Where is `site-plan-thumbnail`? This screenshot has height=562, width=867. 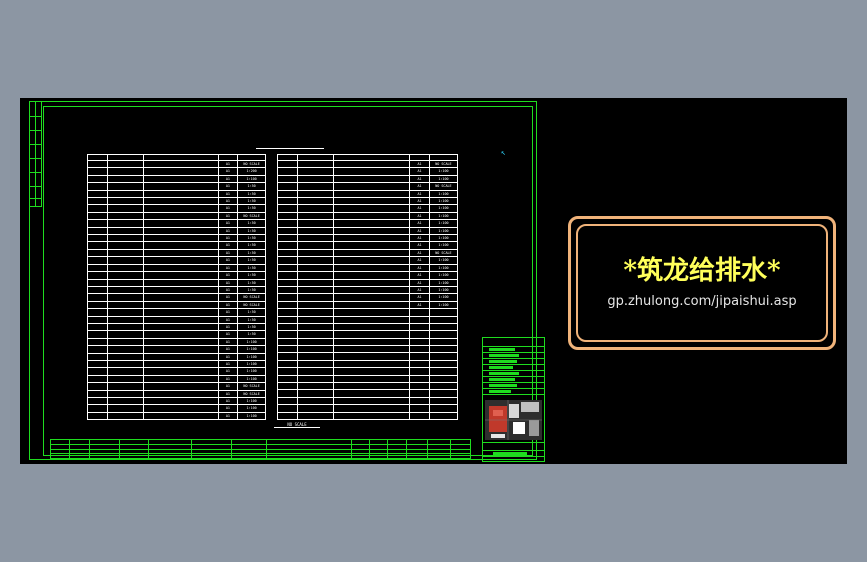 site-plan-thumbnail is located at coordinates (513, 420).